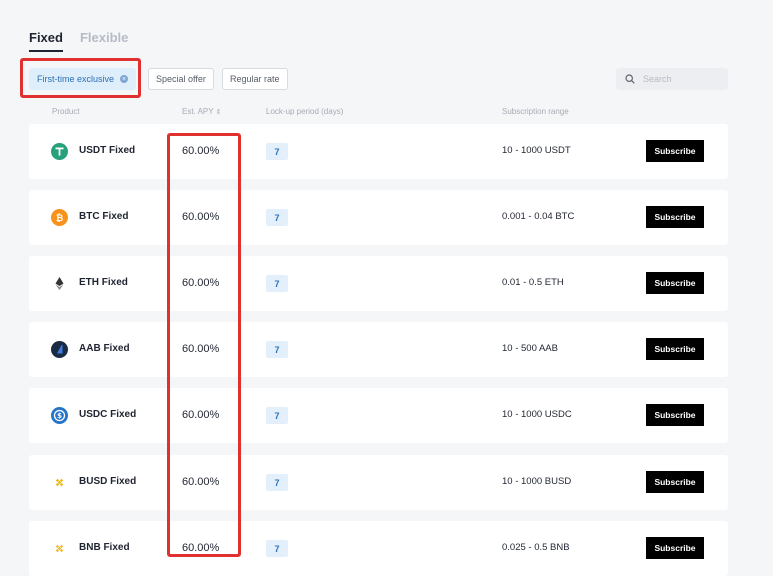 This screenshot has width=773, height=576. I want to click on subscription-range: 10 - 500 AAB, so click(530, 348).